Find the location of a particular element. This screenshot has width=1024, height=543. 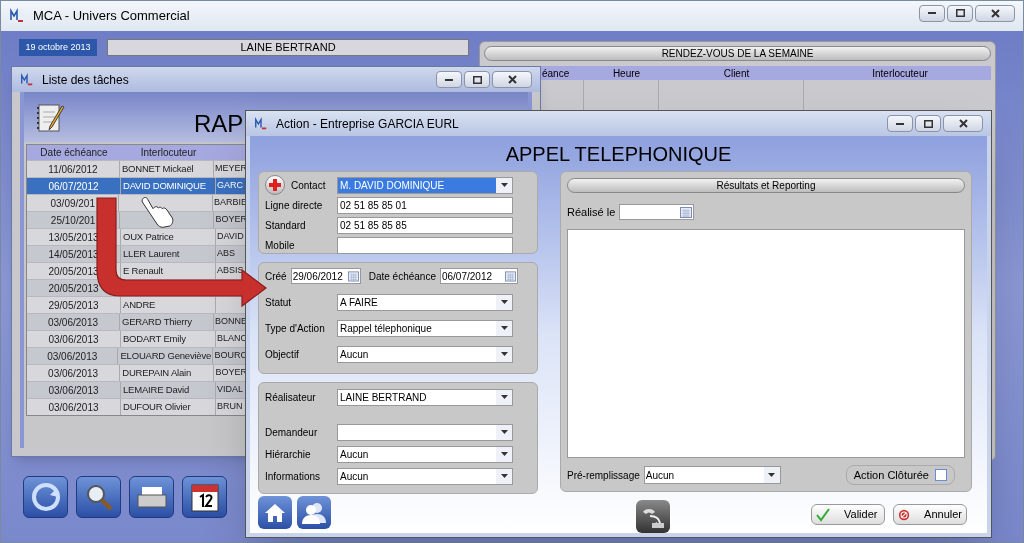

table-cell-text: E Renault is located at coordinates (143, 270).